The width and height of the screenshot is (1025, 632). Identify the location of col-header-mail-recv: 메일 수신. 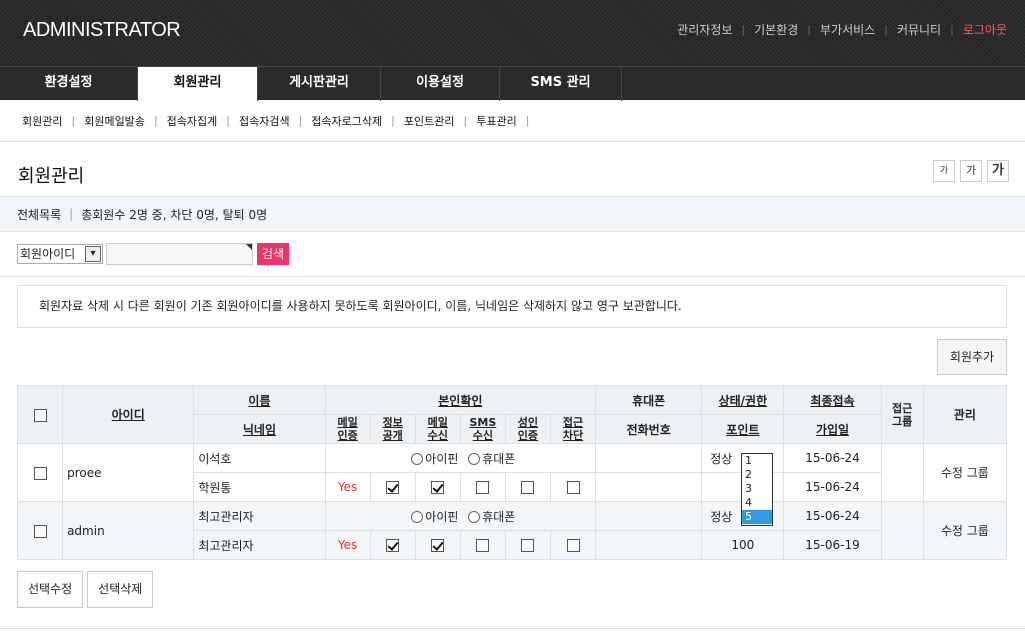
(437, 429).